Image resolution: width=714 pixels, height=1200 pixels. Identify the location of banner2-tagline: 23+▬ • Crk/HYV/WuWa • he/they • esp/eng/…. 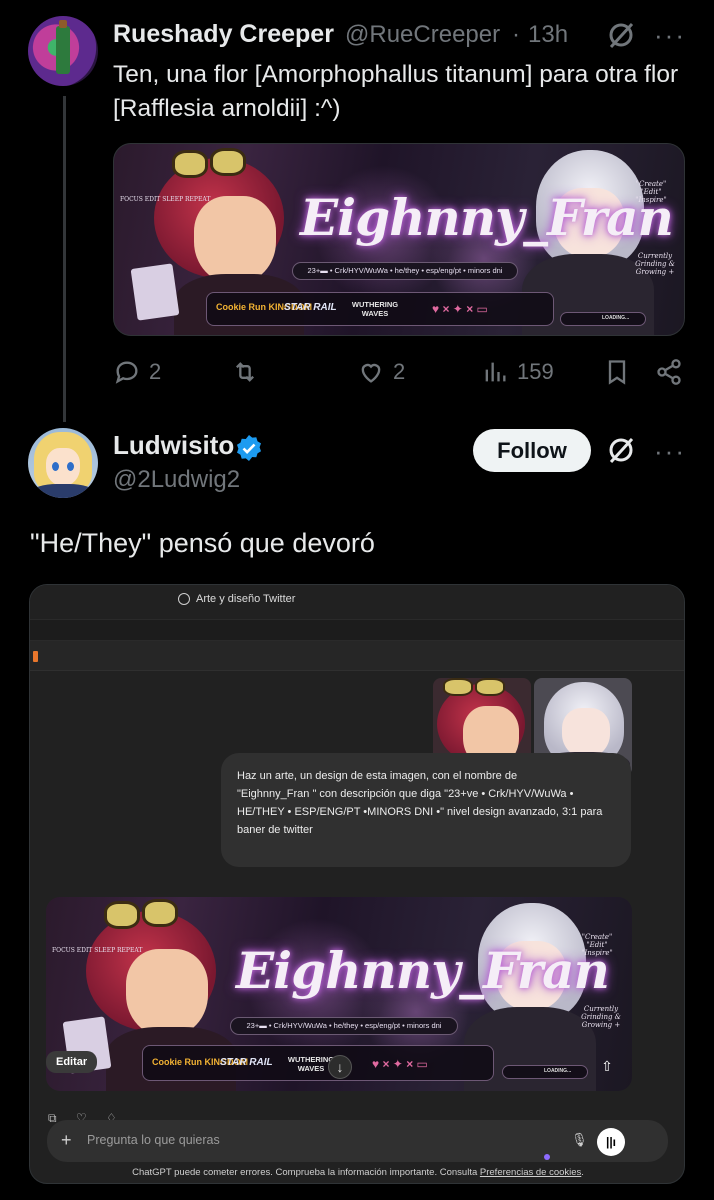
(344, 1026).